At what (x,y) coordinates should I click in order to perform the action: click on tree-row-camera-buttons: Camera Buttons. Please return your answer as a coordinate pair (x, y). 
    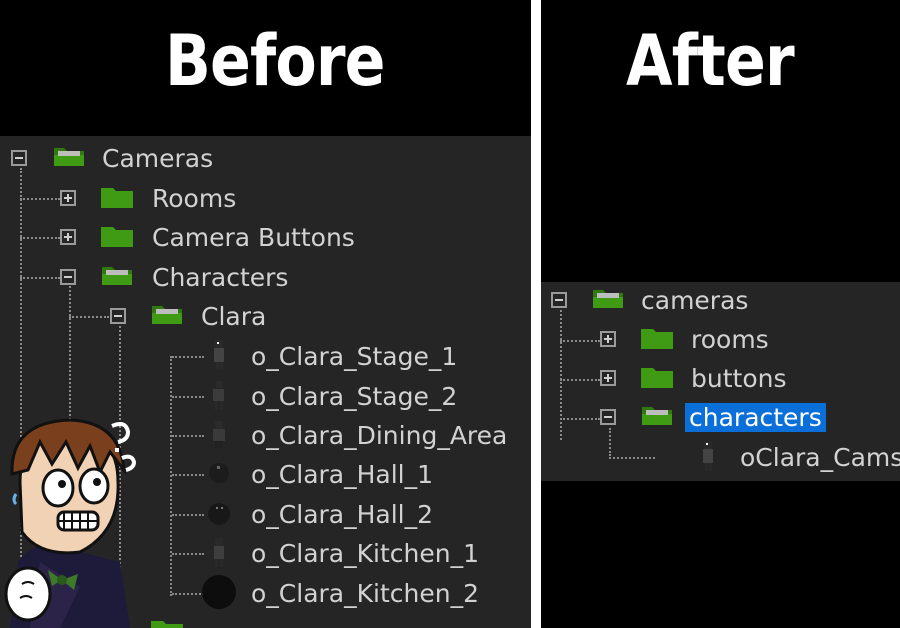
    Looking at the image, I should click on (265, 237).